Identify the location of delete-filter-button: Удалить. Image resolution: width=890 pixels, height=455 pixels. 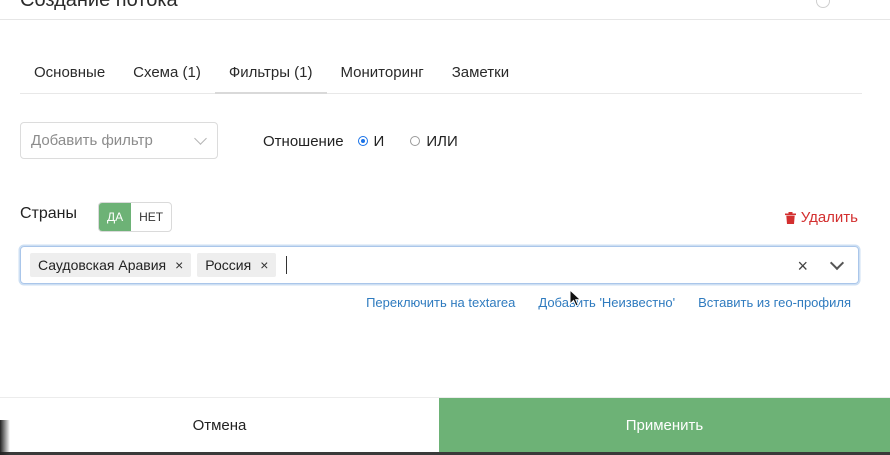
(821, 217).